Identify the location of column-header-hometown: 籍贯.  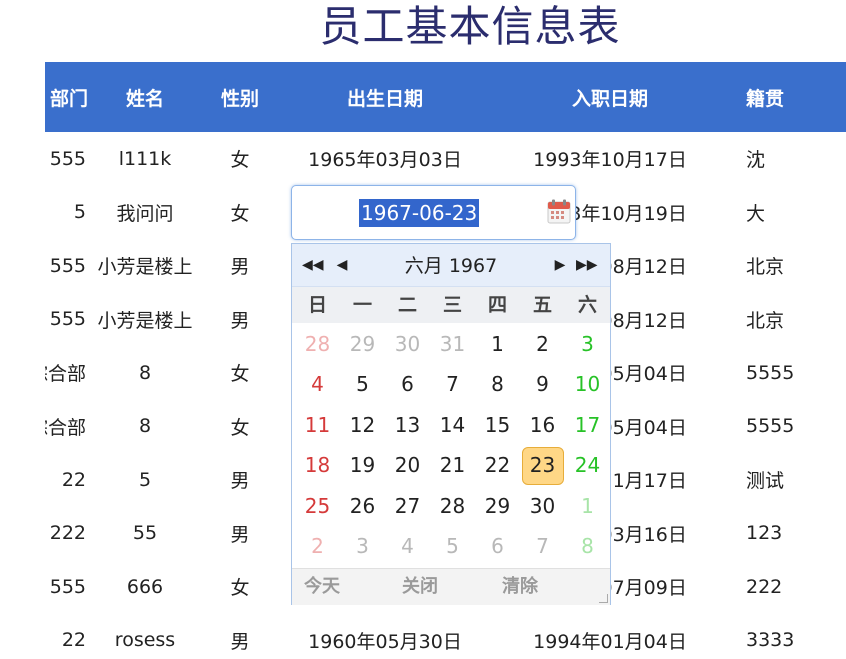
(788, 97).